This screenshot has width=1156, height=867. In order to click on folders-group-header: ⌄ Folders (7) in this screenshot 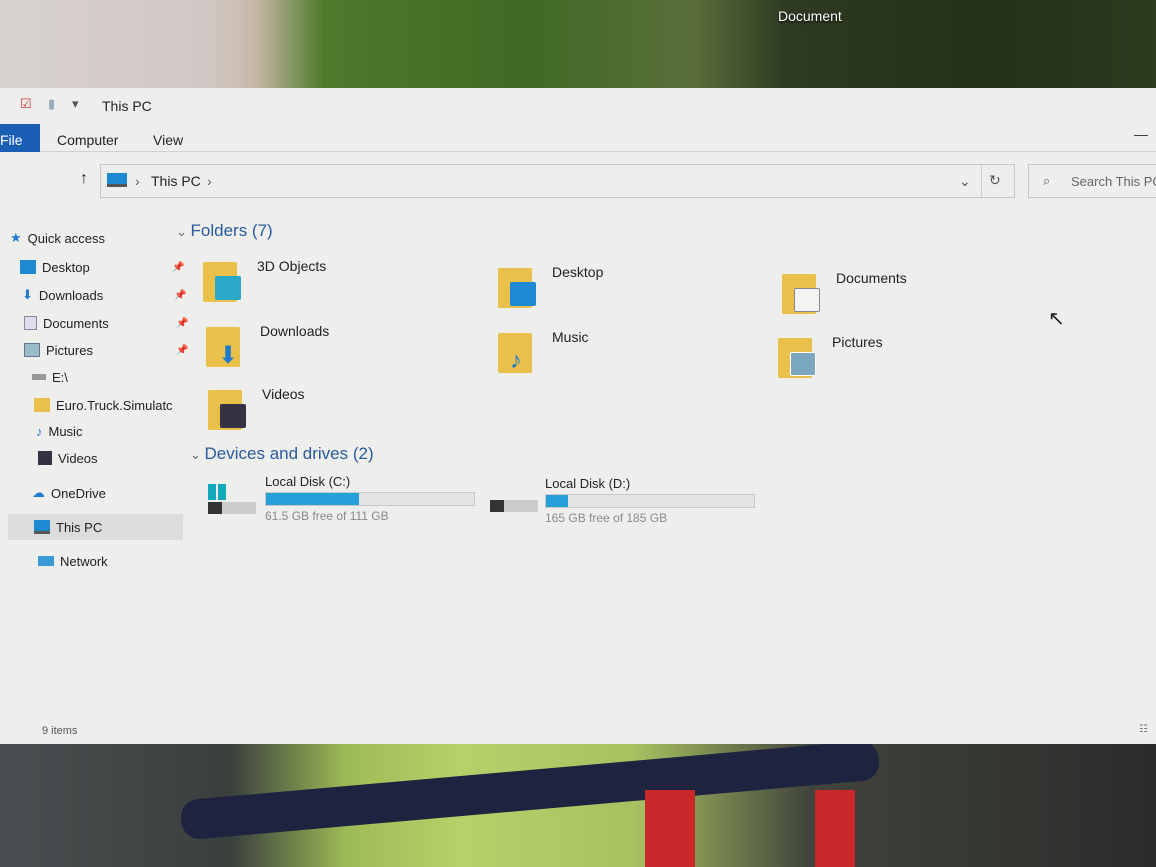, I will do `click(224, 231)`.